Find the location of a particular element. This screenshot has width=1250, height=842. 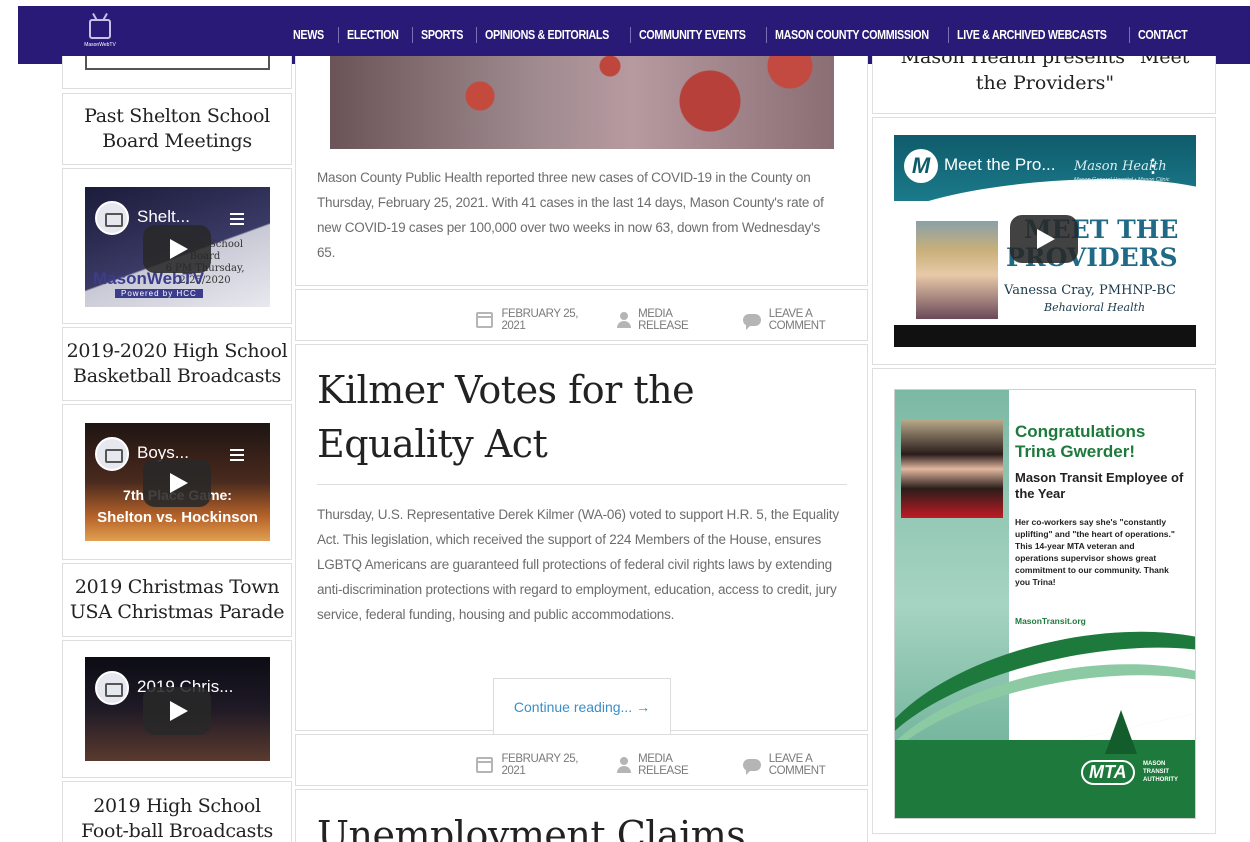

widget-title-christmas-parade: 2019 Christmas Town USA Christmas Parade is located at coordinates (177, 600).